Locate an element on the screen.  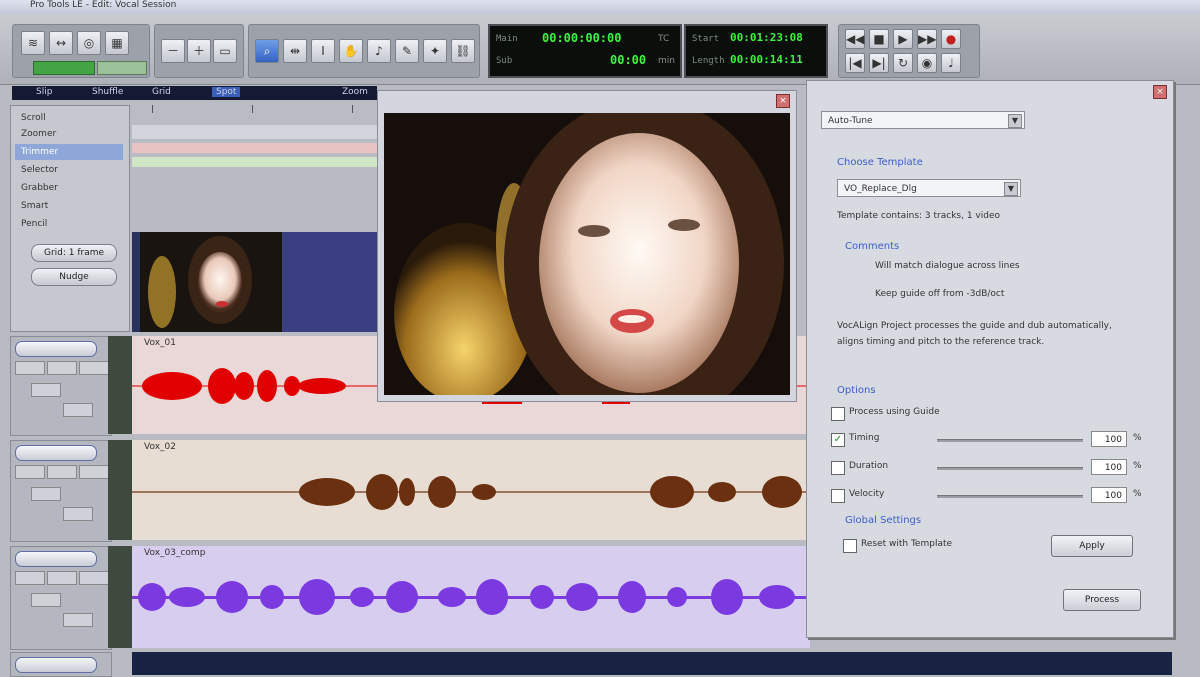
comment-line: Keep guide off from -3dB/oct is located at coordinates (940, 294).